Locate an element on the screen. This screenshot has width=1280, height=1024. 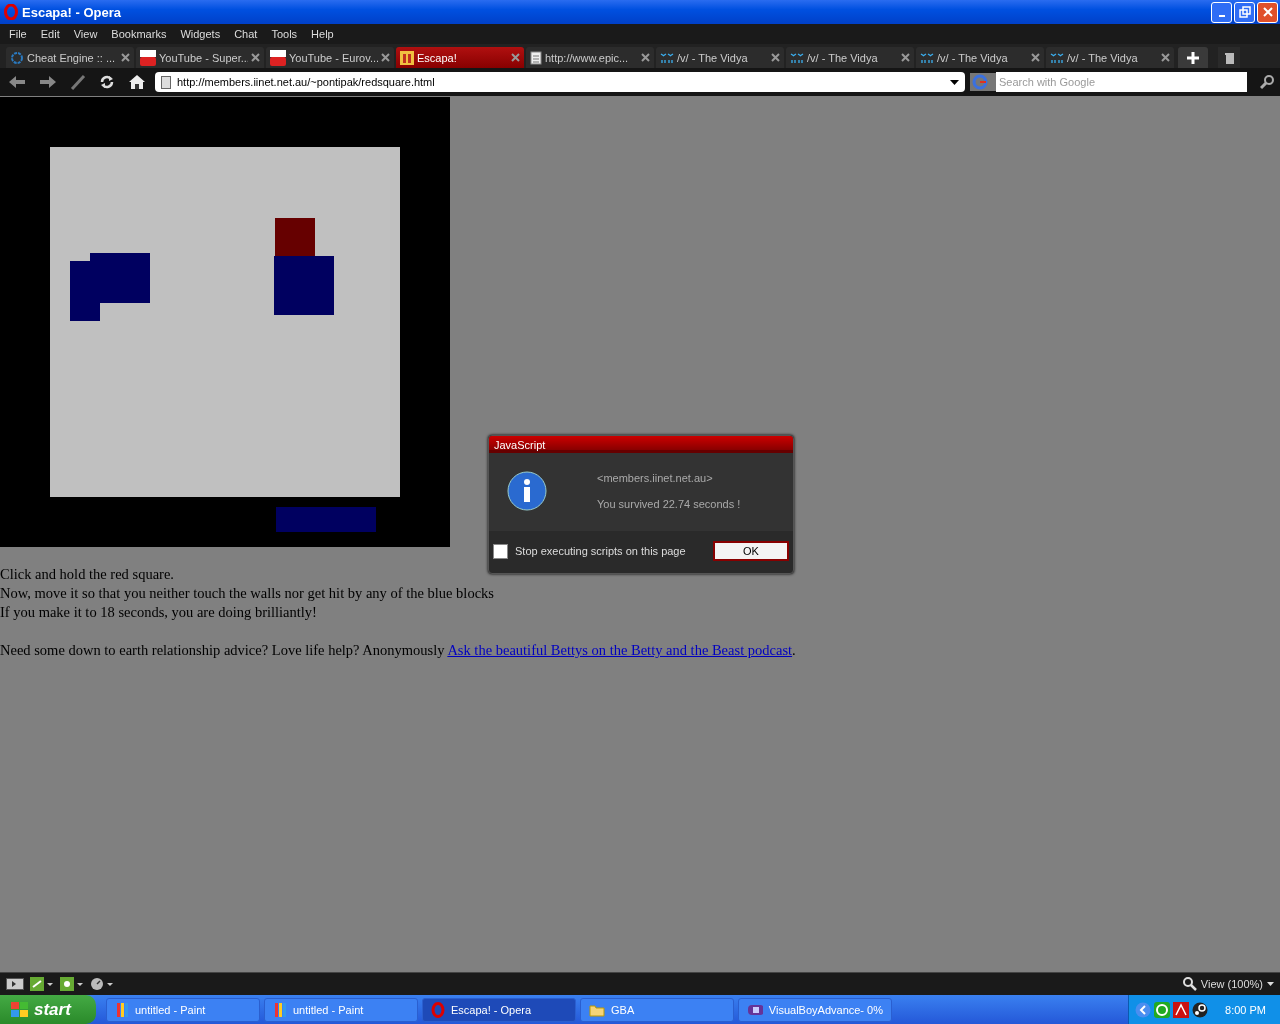
menu-item: Chat is located at coordinates (246, 34).